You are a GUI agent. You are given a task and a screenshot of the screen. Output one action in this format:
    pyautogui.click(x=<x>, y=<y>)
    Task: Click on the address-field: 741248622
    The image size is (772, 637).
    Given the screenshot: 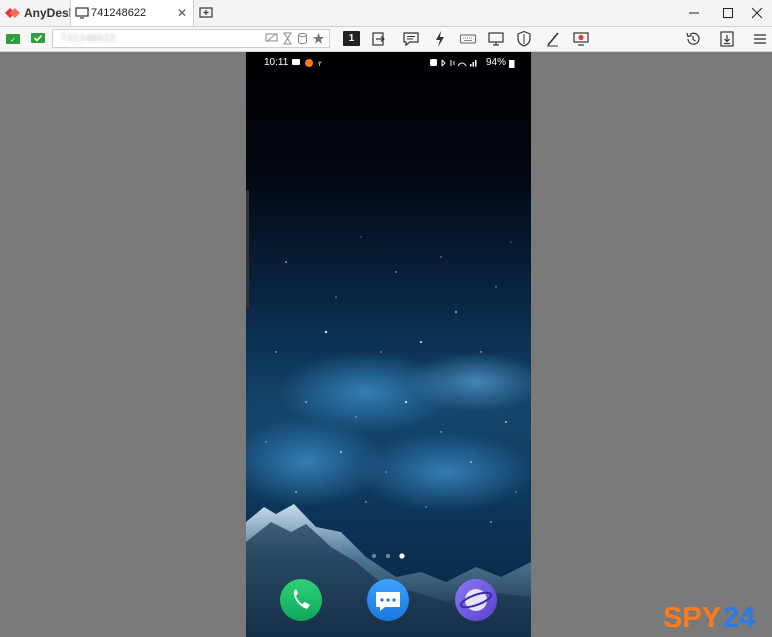 What is the action you would take?
    pyautogui.click(x=191, y=38)
    